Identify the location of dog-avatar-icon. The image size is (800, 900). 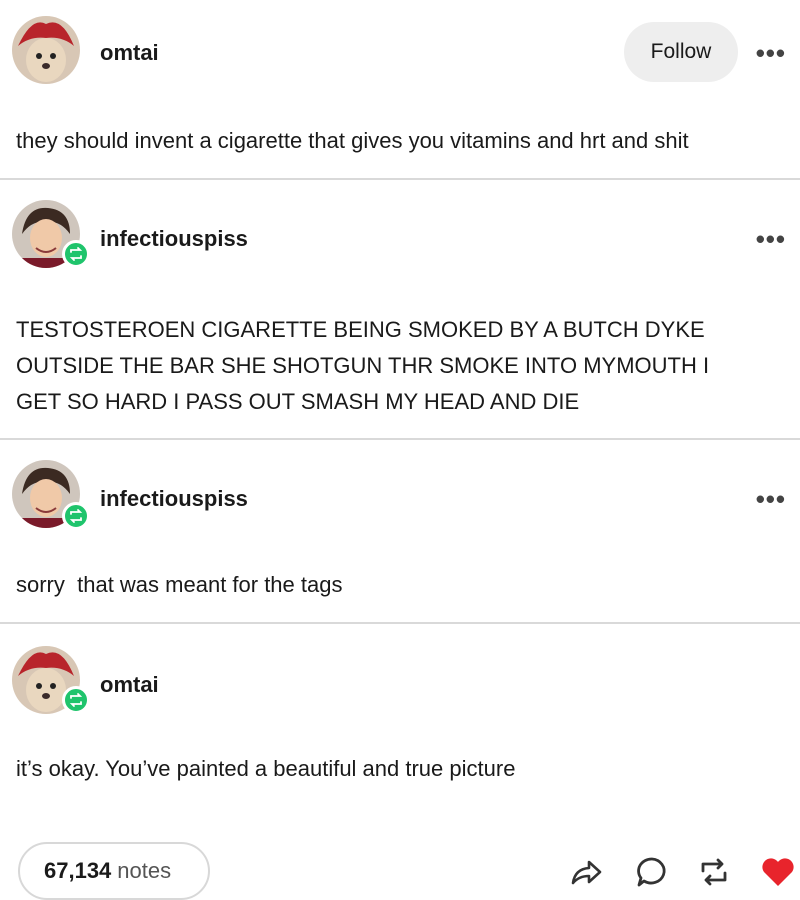
(46, 50).